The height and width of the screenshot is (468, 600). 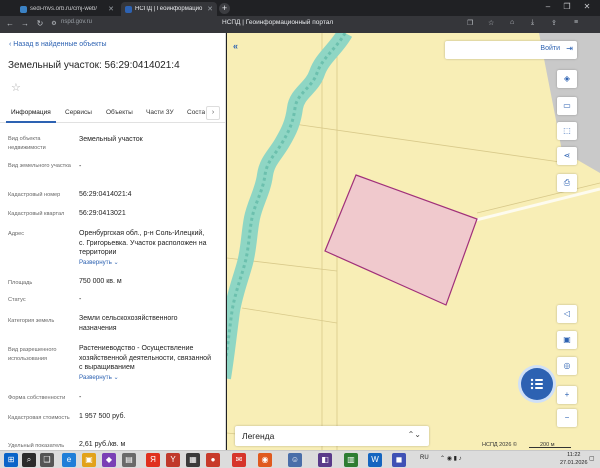 What do you see at coordinates (213, 460) in the screenshot?
I see `app-icon: ●` at bounding box center [213, 460].